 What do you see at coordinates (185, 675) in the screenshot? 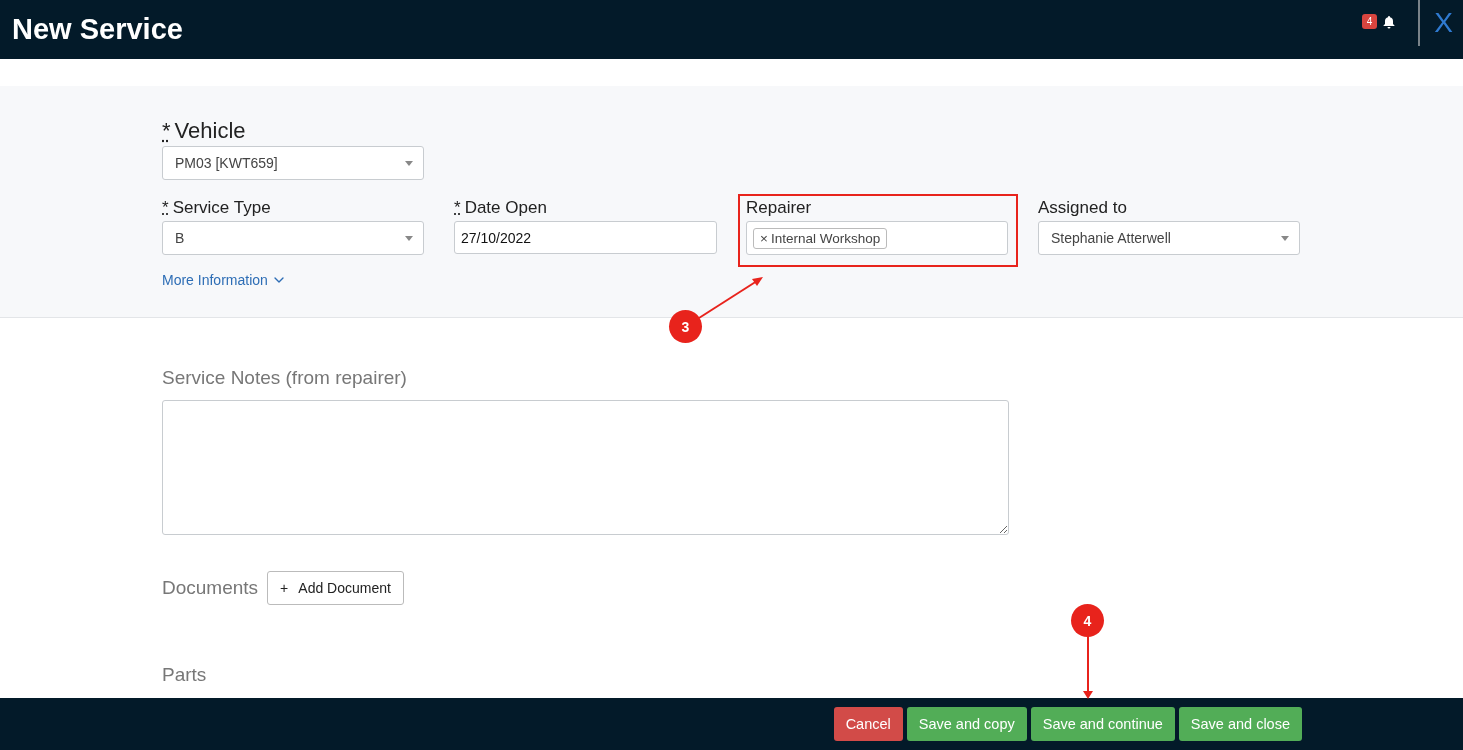
I see `section-label: Parts` at bounding box center [185, 675].